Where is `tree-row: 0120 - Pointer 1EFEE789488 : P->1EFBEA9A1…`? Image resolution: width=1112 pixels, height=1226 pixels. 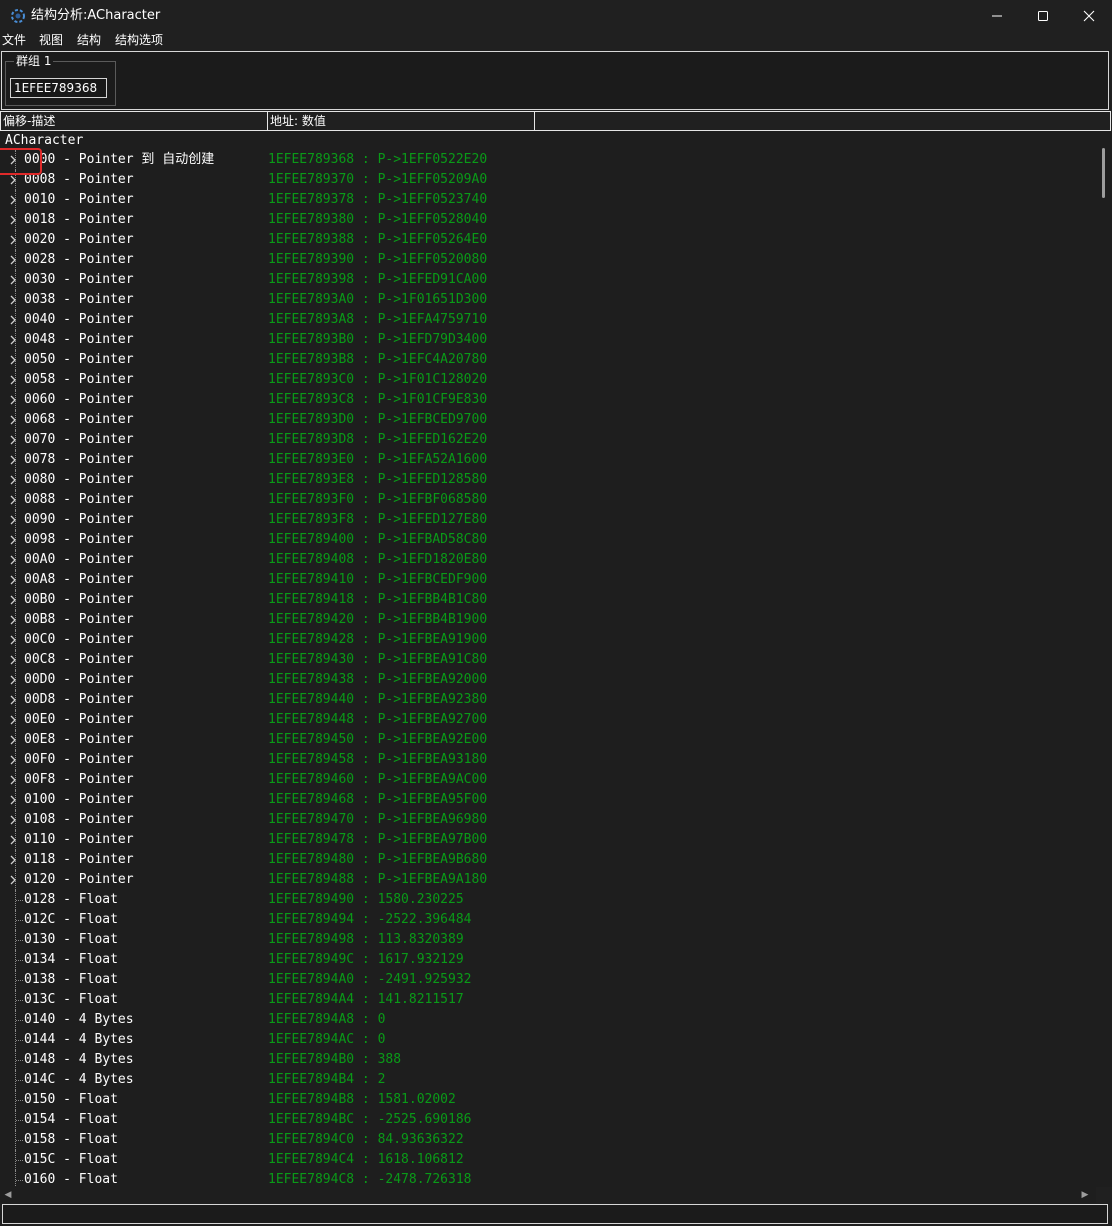 tree-row: 0120 - Pointer 1EFEE789488 : P->1EFBEA9A1… is located at coordinates (548, 880).